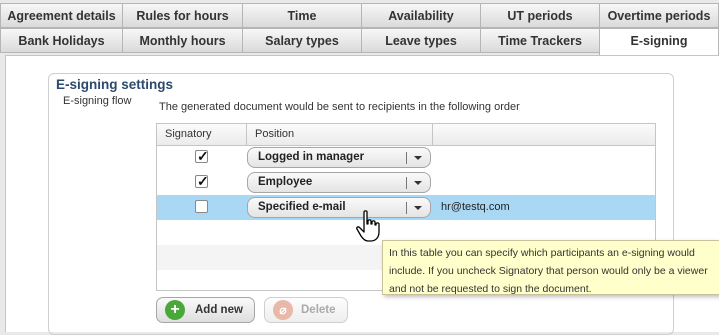 The width and height of the screenshot is (719, 335). I want to click on tab-time-trackers: Time Trackers, so click(540, 40).